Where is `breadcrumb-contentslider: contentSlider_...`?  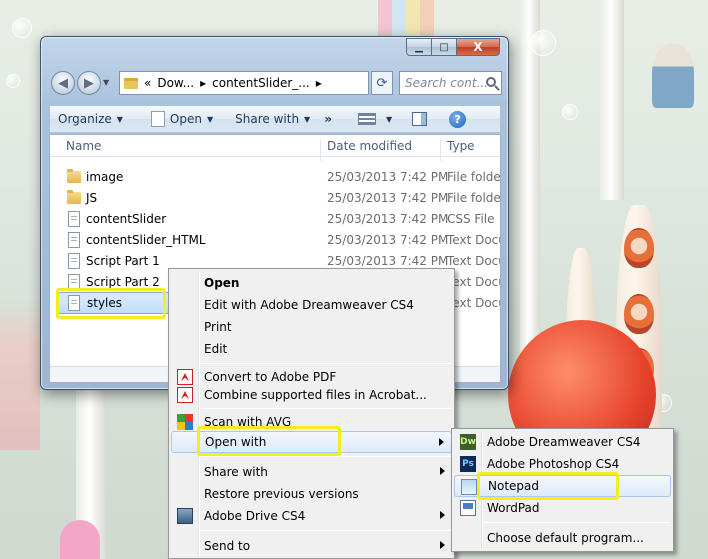 breadcrumb-contentslider: contentSlider_... is located at coordinates (261, 83).